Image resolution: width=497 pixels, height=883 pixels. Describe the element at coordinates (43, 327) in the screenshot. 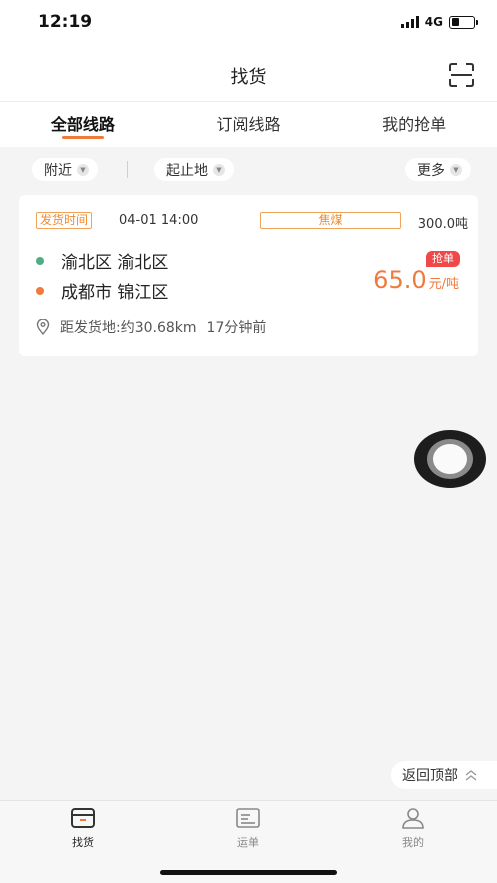

I see `location-pin-icon` at that location.